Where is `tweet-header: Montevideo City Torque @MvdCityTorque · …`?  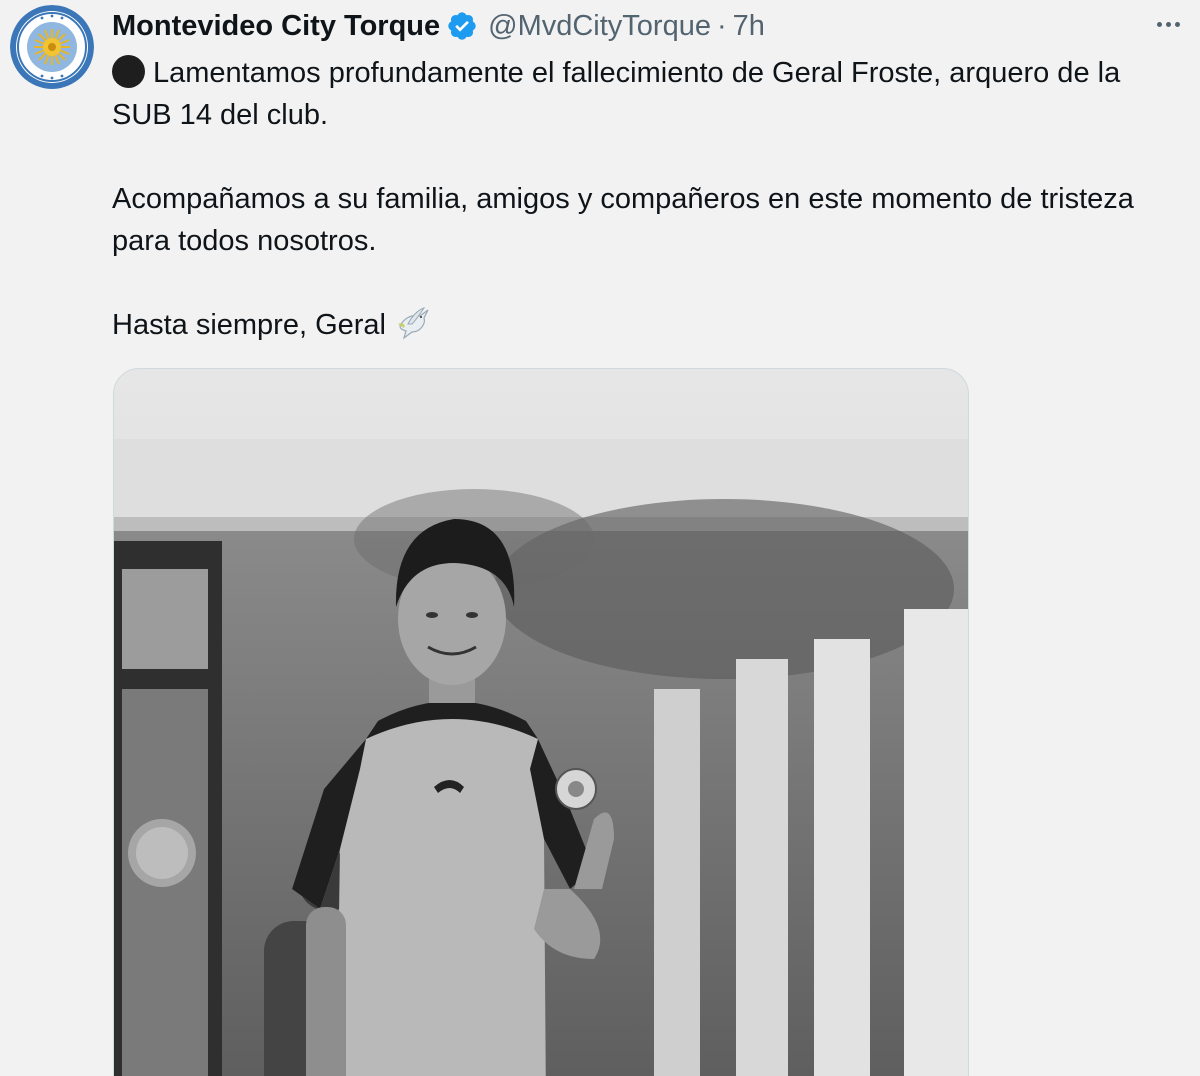 tweet-header: Montevideo City Torque @MvdCityTorque · … is located at coordinates (438, 26).